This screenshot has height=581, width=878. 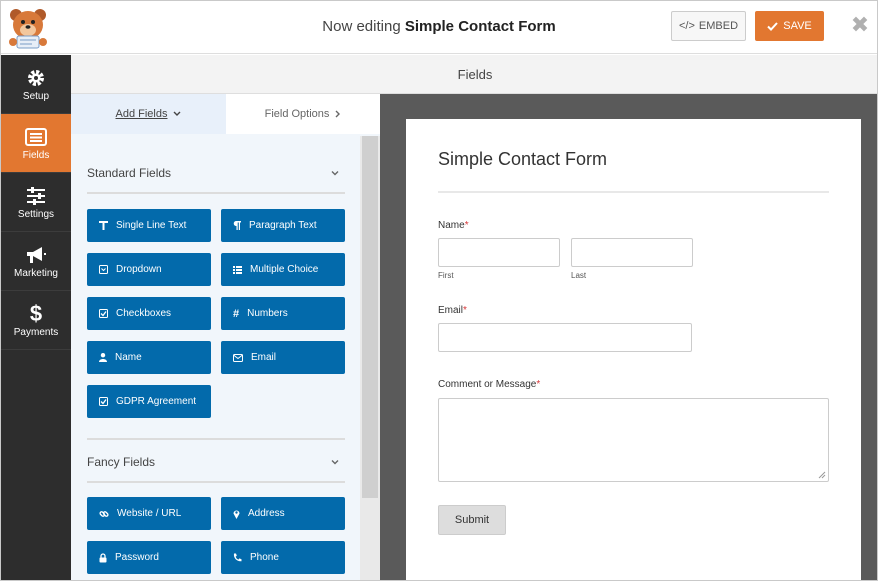 What do you see at coordinates (633, 440) in the screenshot?
I see `comment-textarea` at bounding box center [633, 440].